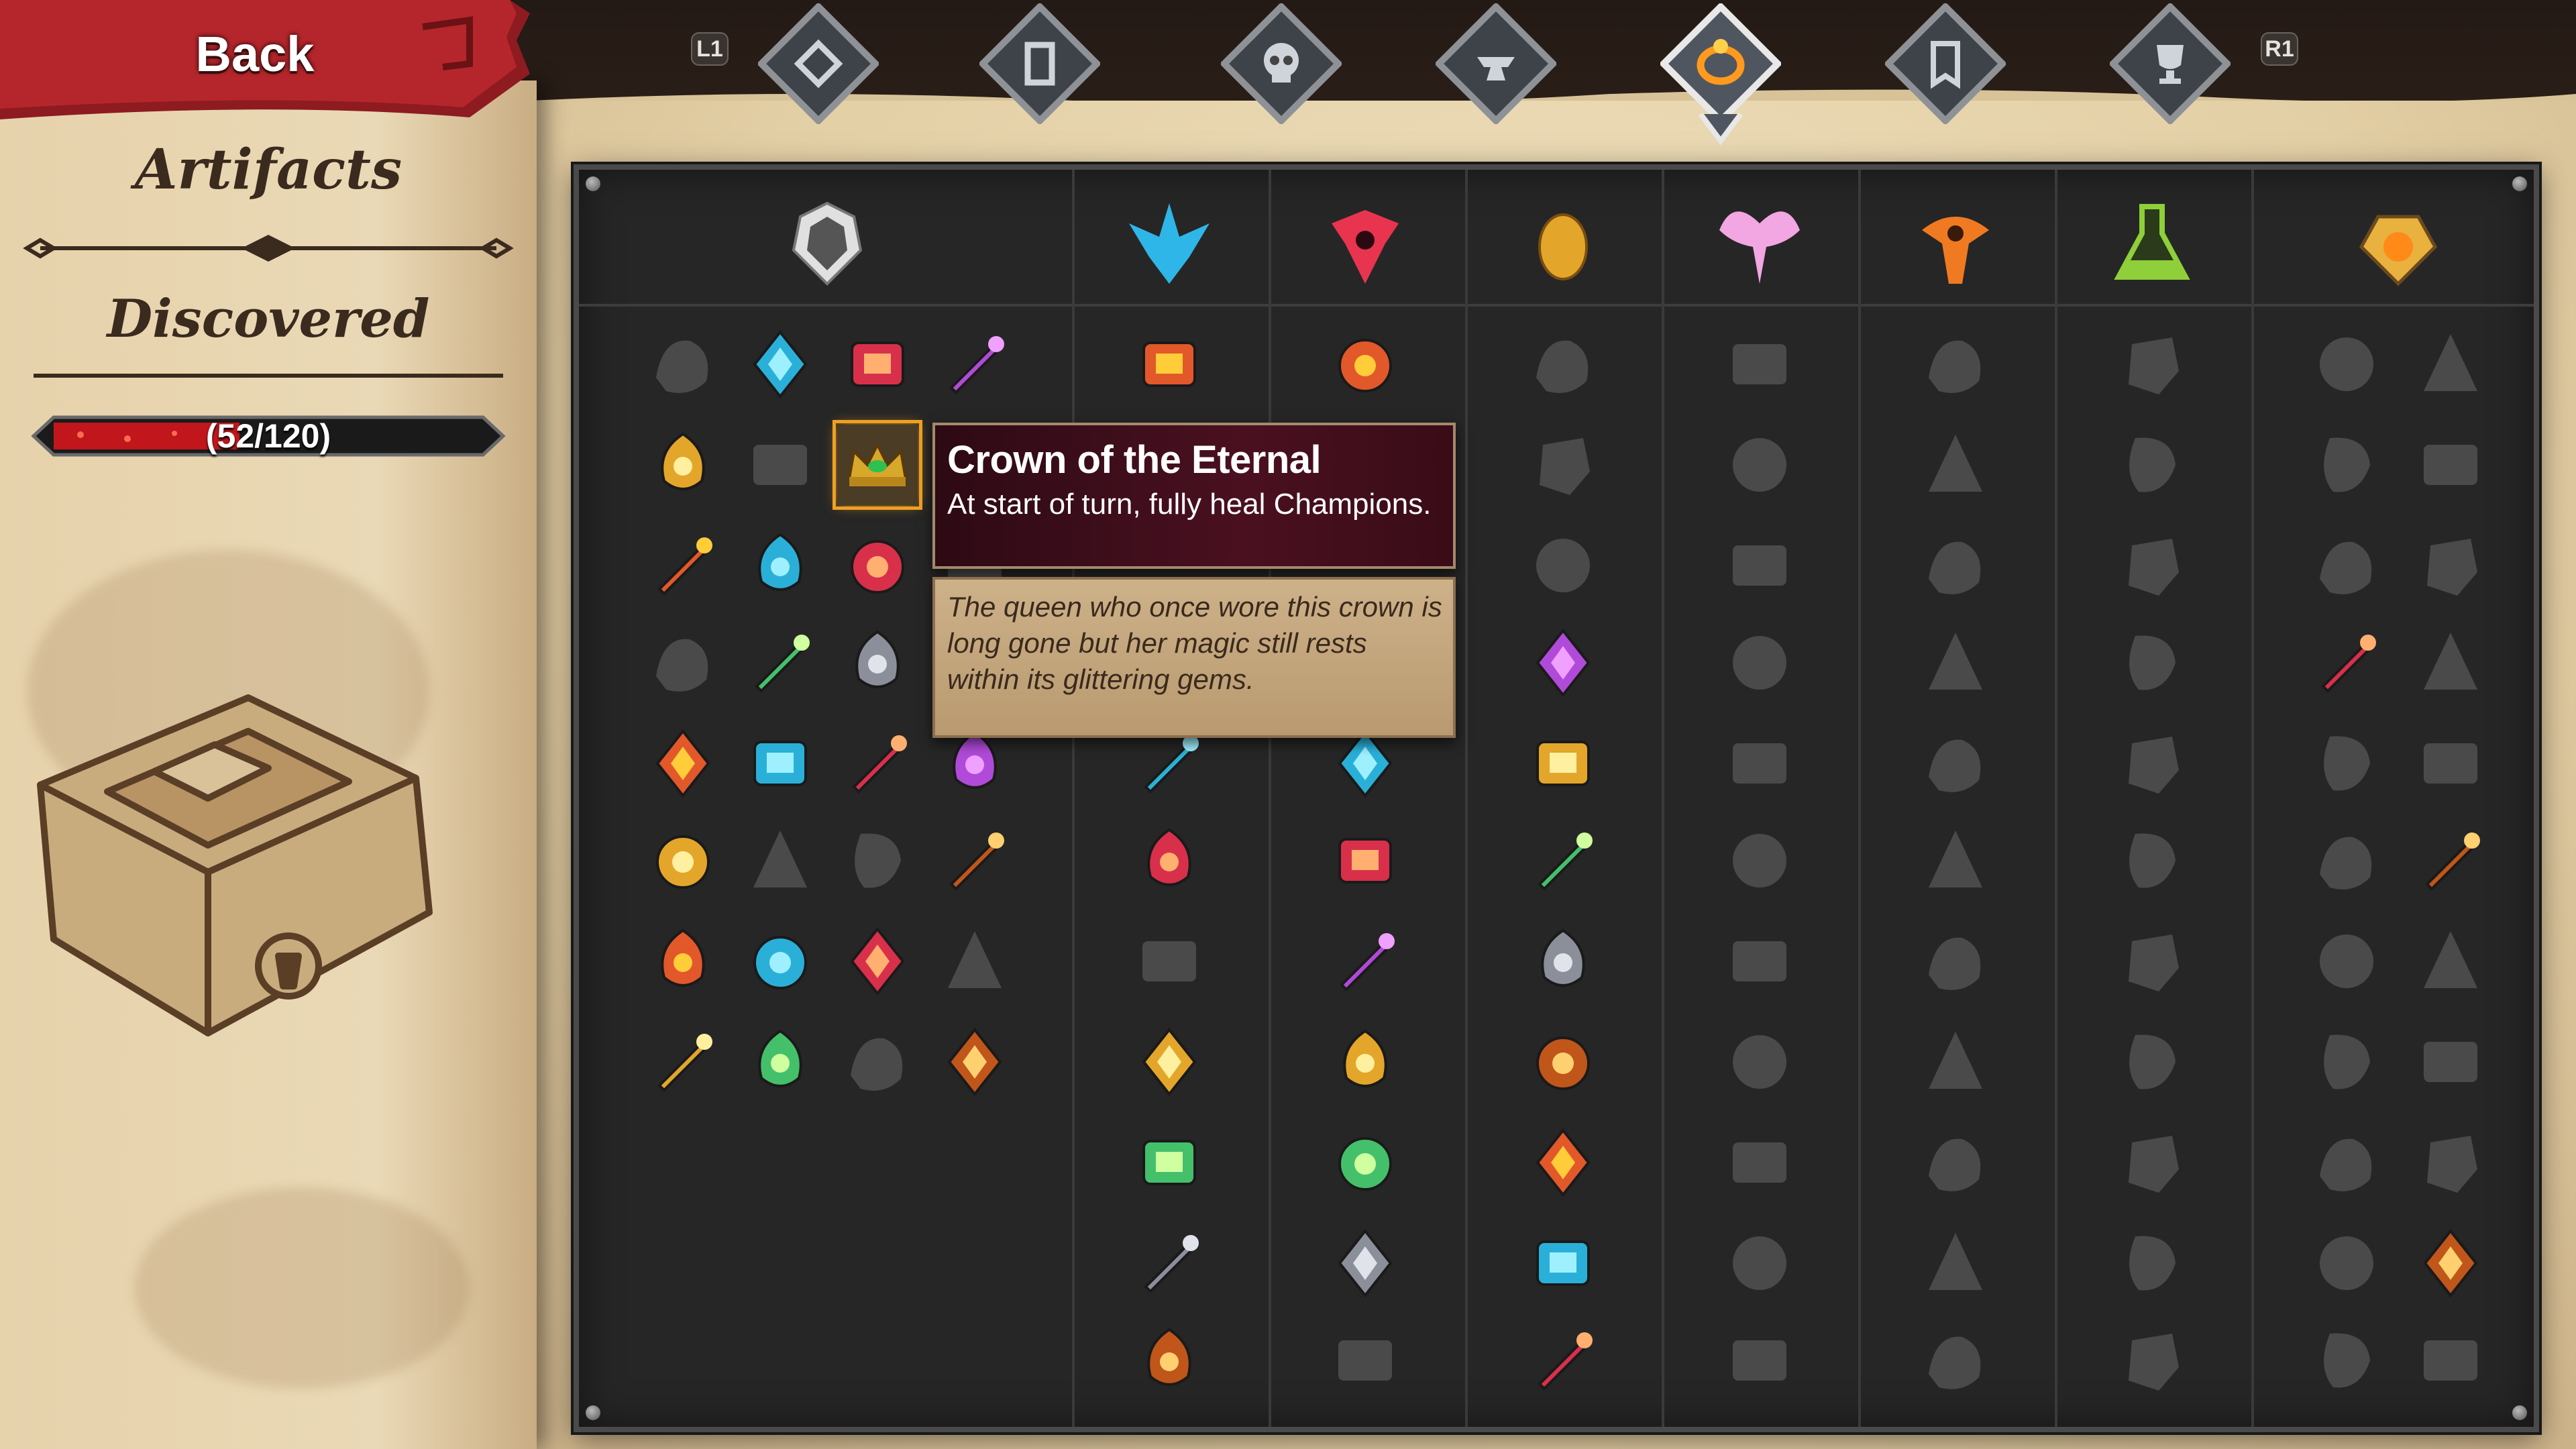  Describe the element at coordinates (1945, 63) in the screenshot. I see `tab-banner` at that location.